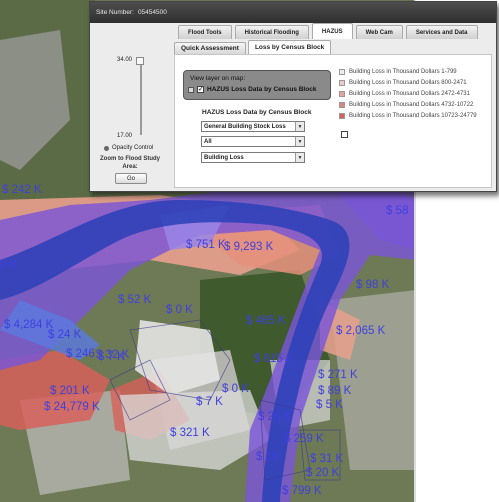 The image size is (499, 502). What do you see at coordinates (335, 391) in the screenshot?
I see `loss-value-label: $ 89 K` at bounding box center [335, 391].